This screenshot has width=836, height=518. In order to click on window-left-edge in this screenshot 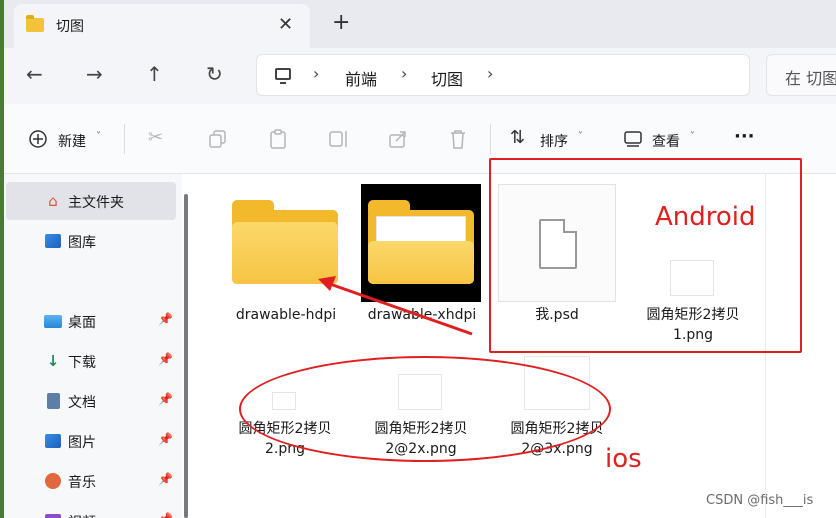, I will do `click(2, 259)`.